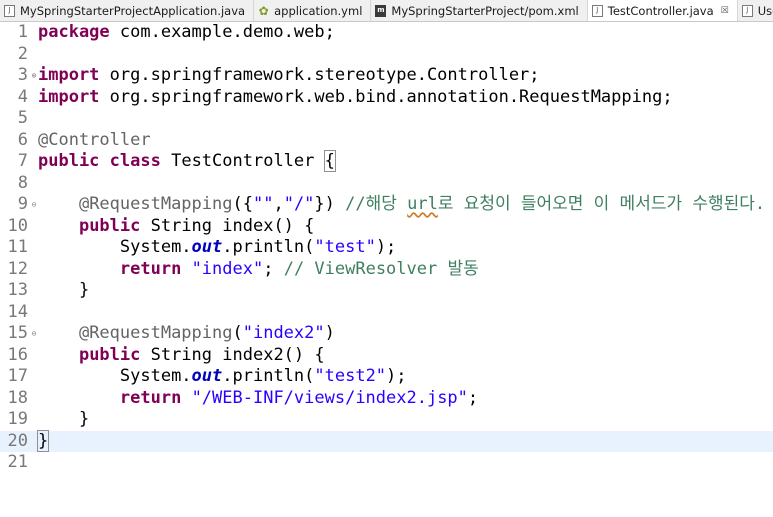 The width and height of the screenshot is (773, 517). I want to click on code-line: 16 public String index2() {, so click(386, 356).